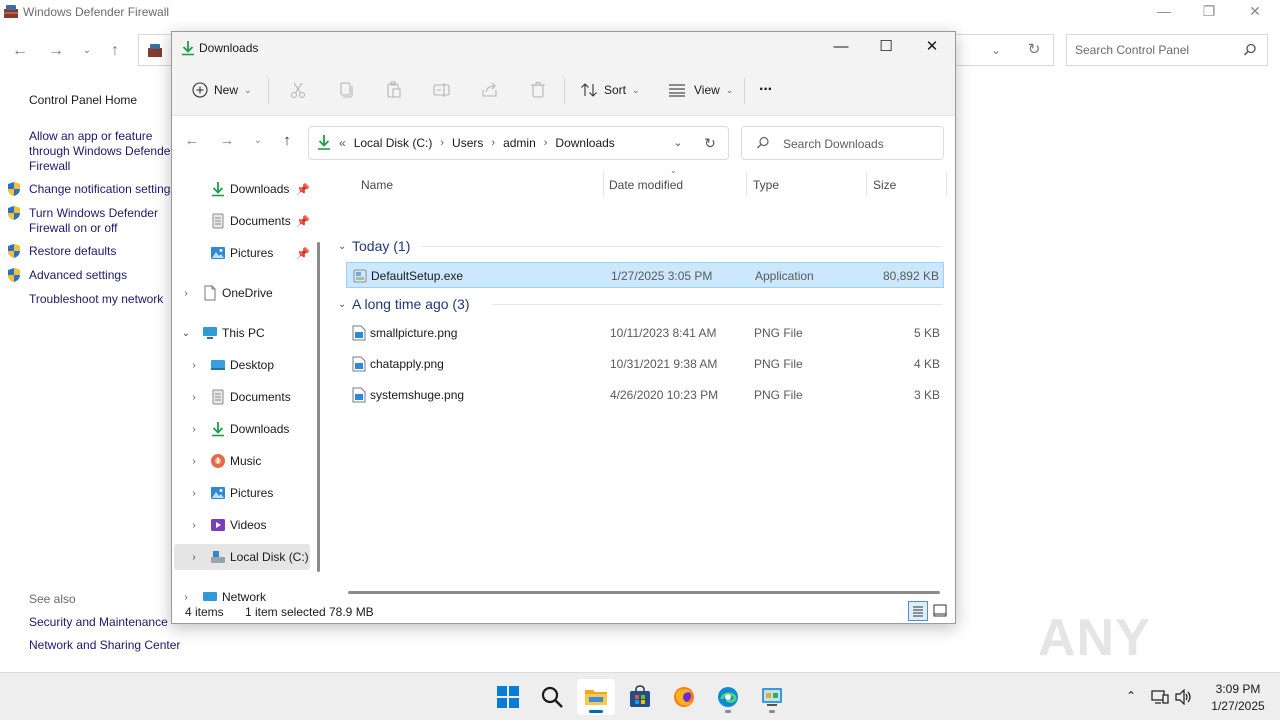 This screenshot has height=720, width=1280. I want to click on large-icons-view-icon, so click(940, 611).